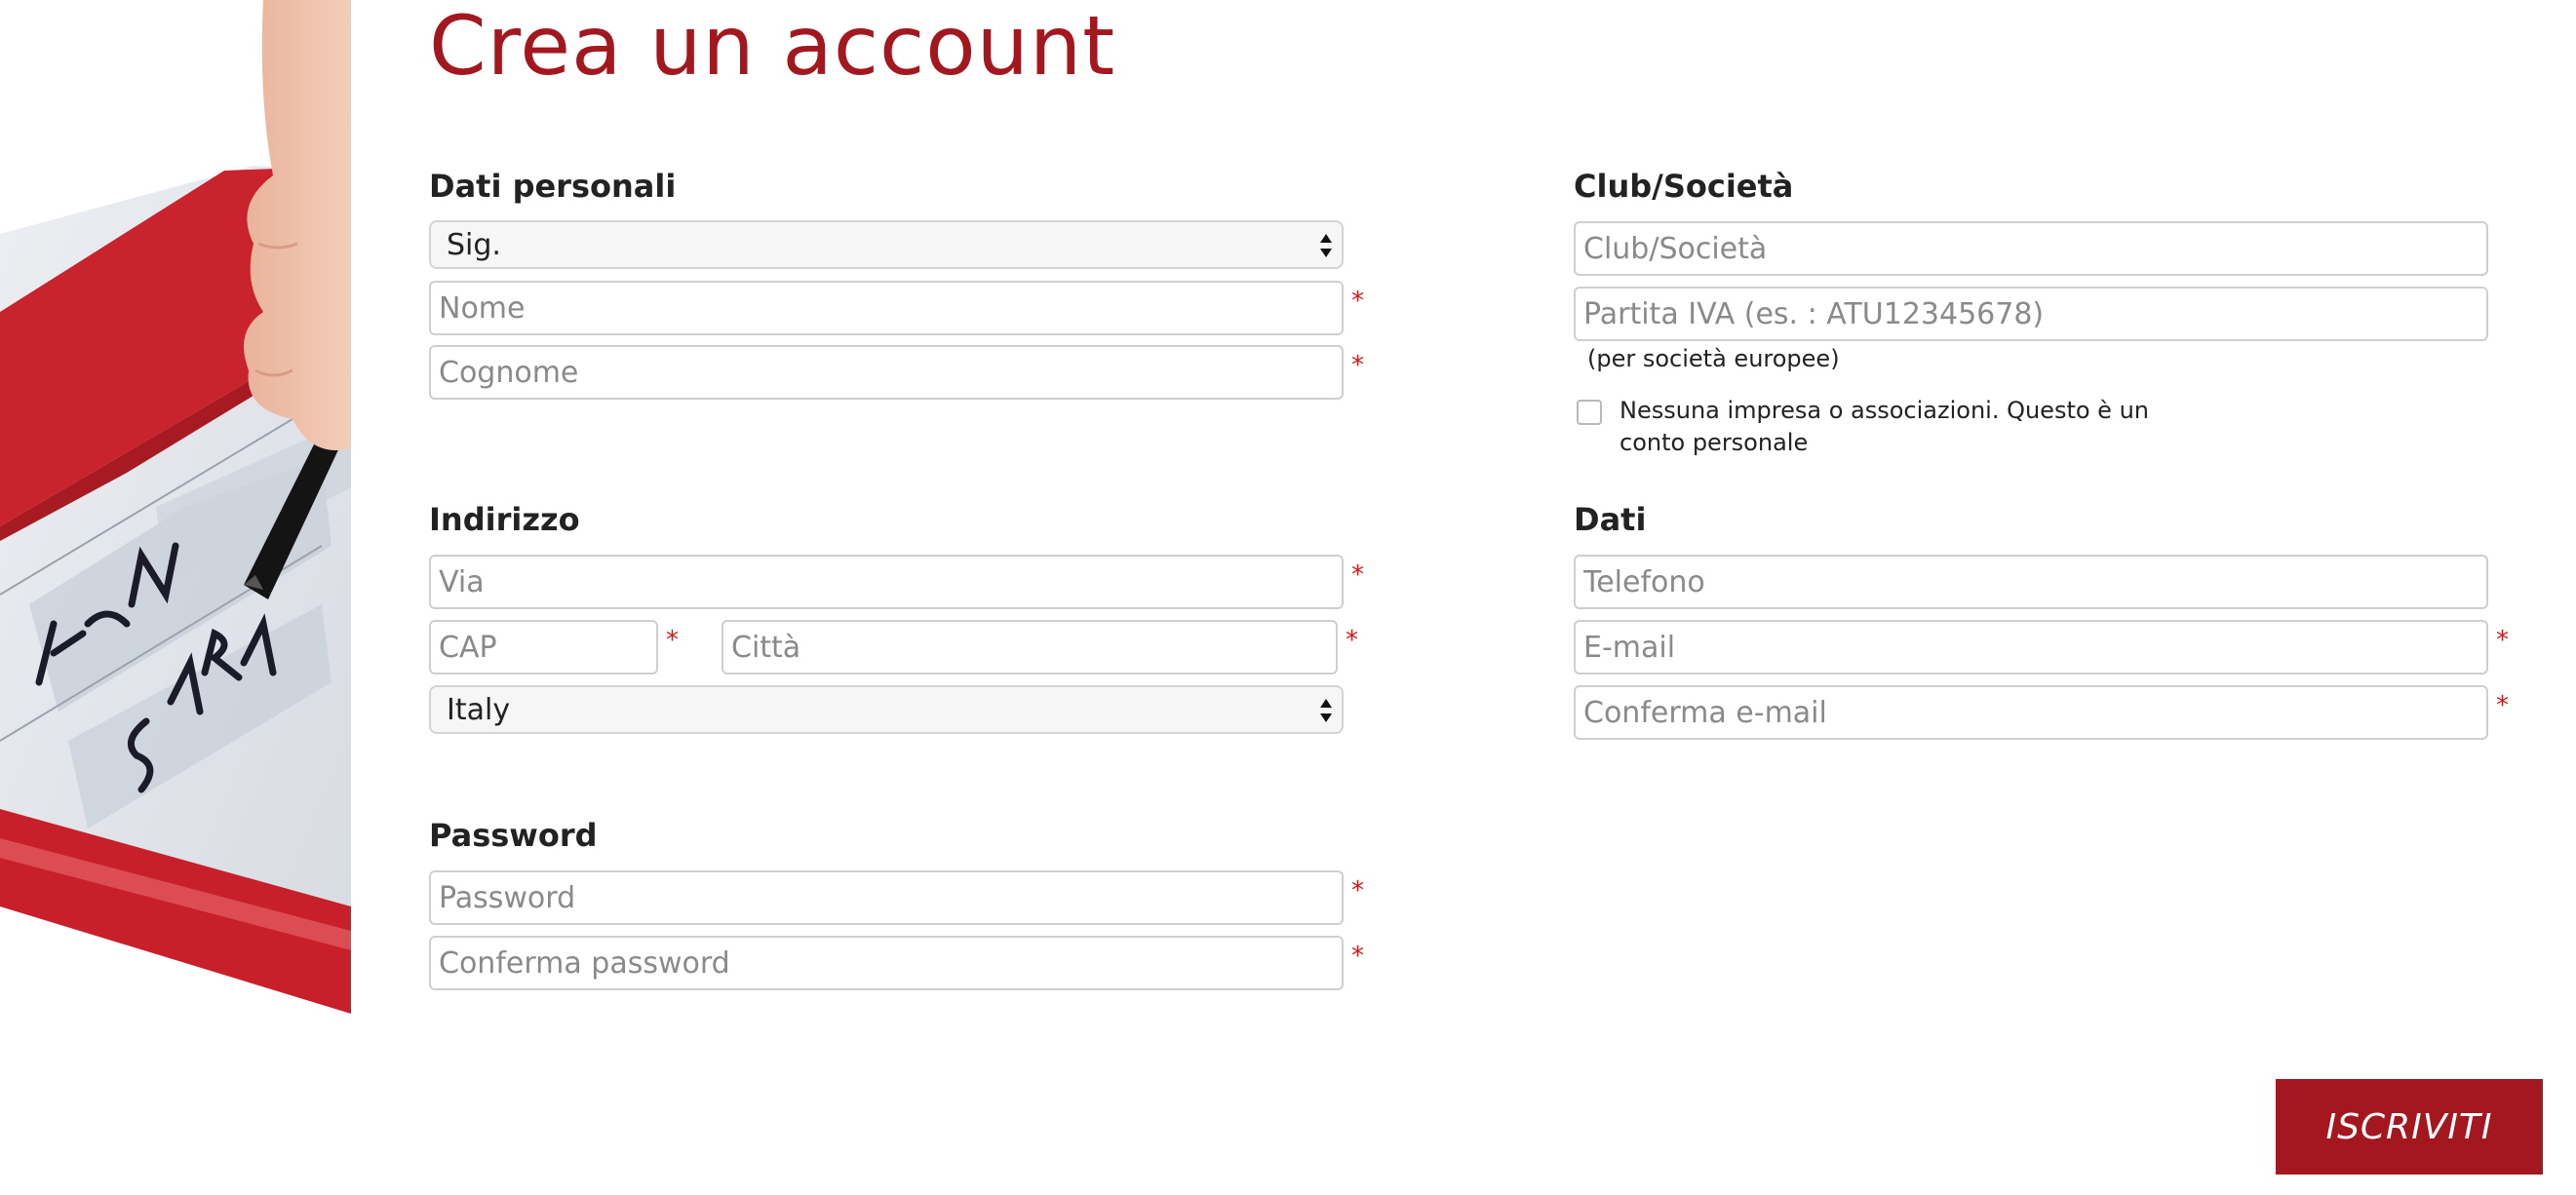 Image resolution: width=2576 pixels, height=1195 pixels. What do you see at coordinates (175, 507) in the screenshot?
I see `hand-writing-on-notepad-image` at bounding box center [175, 507].